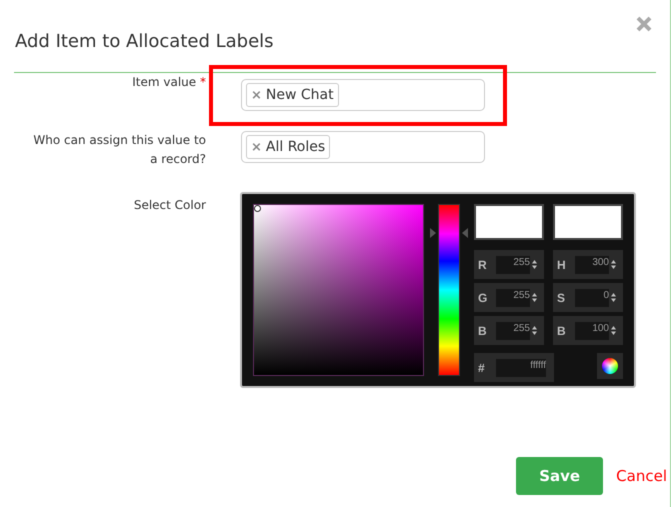 This screenshot has width=671, height=507. I want to click on tag-text: All Roles, so click(296, 147).